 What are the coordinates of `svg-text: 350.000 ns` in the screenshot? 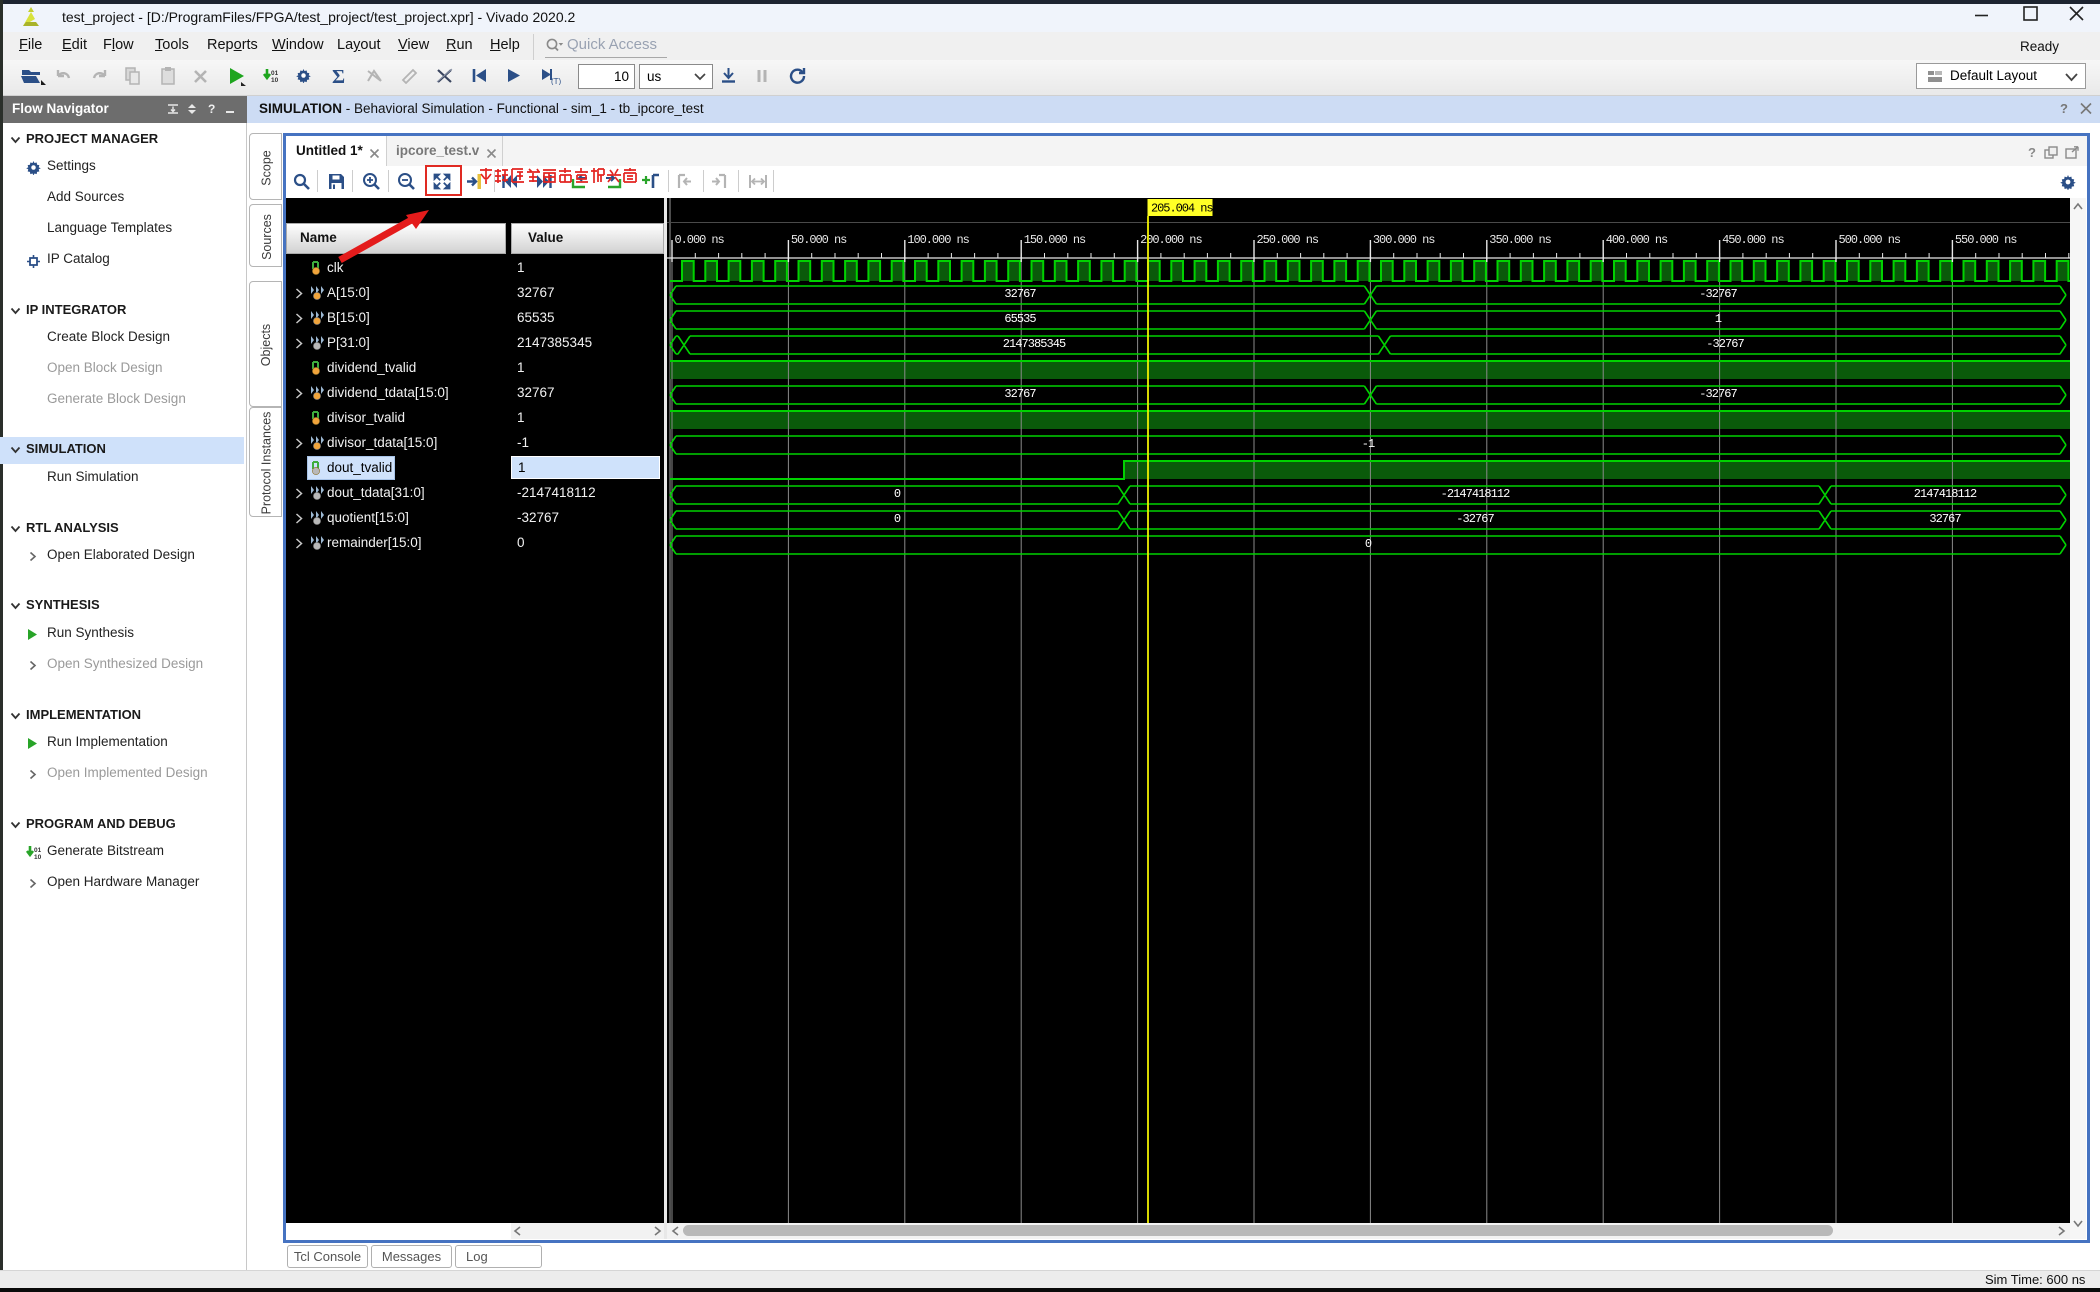 It's located at (1520, 240).